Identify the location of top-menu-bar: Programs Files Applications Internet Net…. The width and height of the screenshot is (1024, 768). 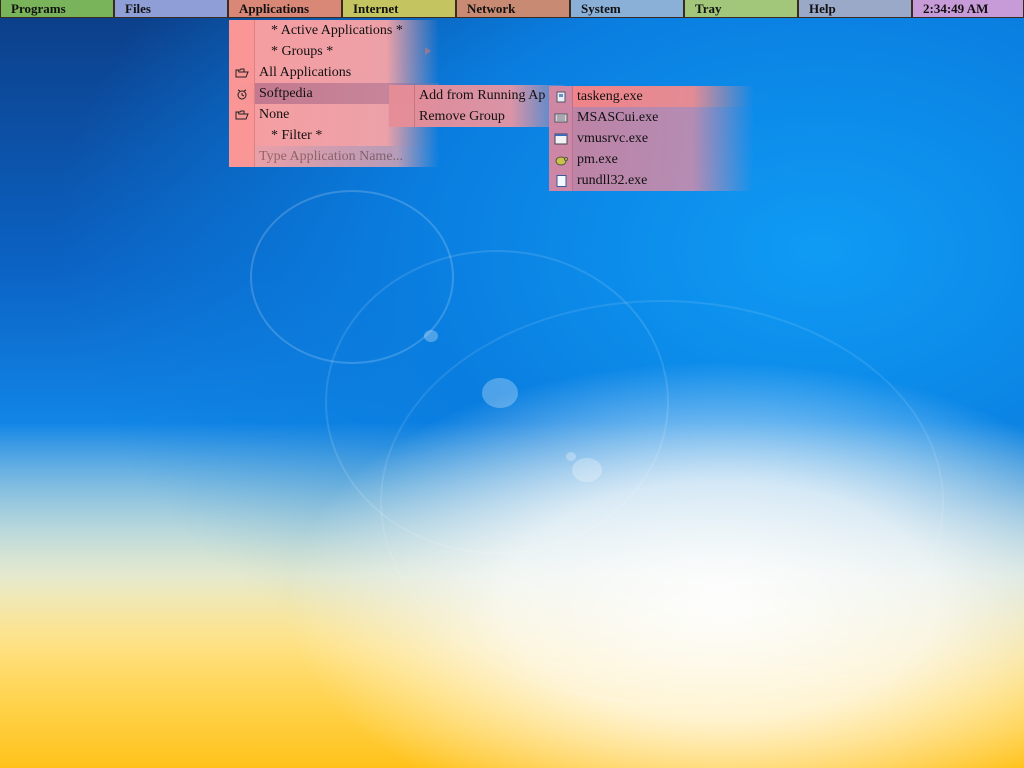
(512, 9).